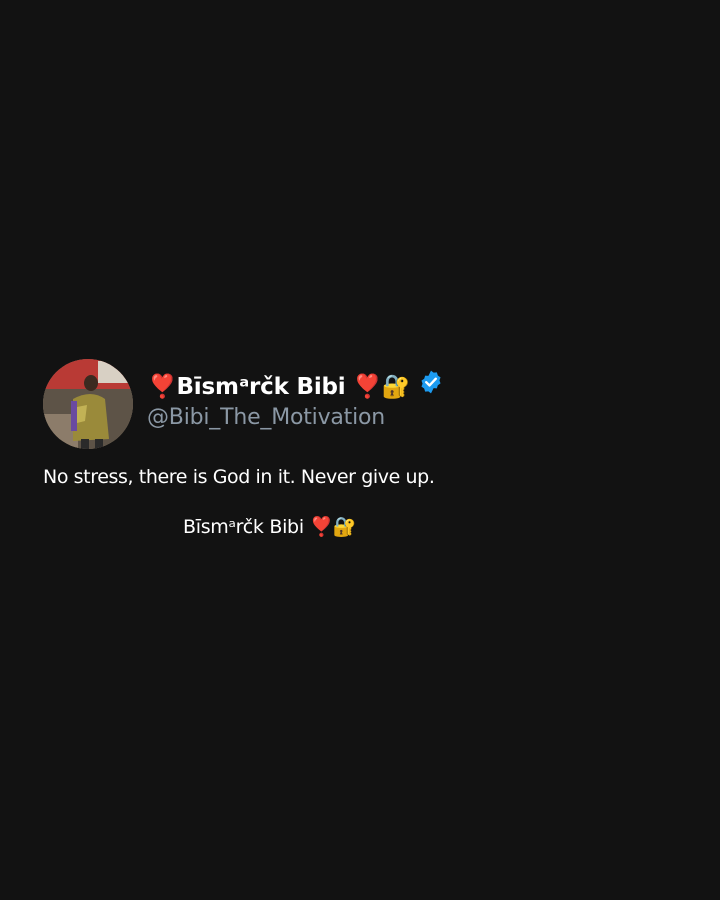 The height and width of the screenshot is (900, 720). Describe the element at coordinates (431, 382) in the screenshot. I see `verified-badge-icon` at that location.